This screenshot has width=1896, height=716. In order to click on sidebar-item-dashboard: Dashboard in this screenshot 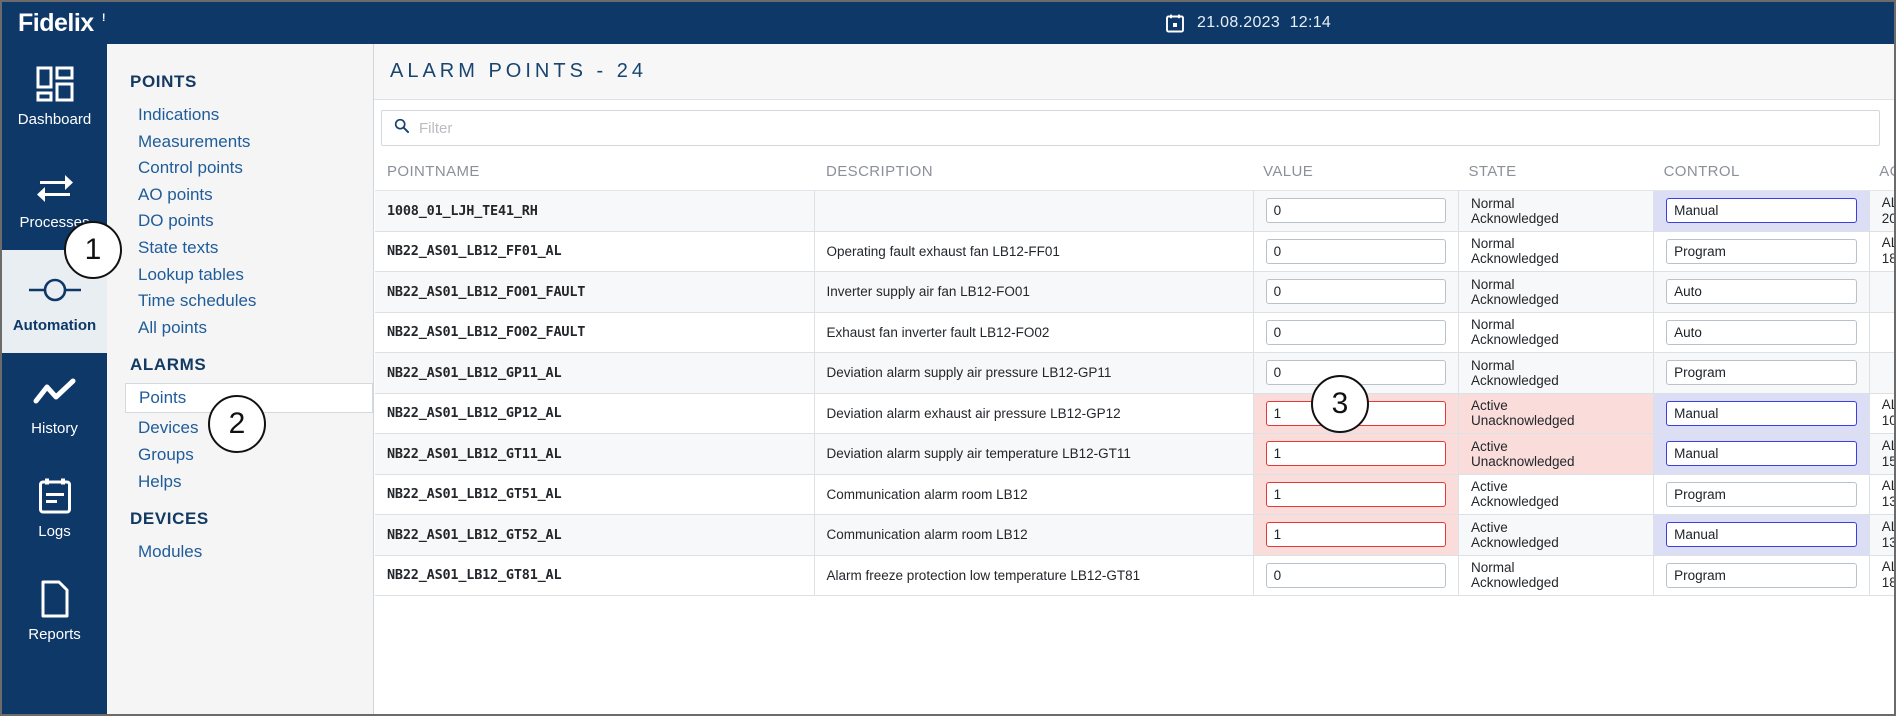, I will do `click(54, 95)`.